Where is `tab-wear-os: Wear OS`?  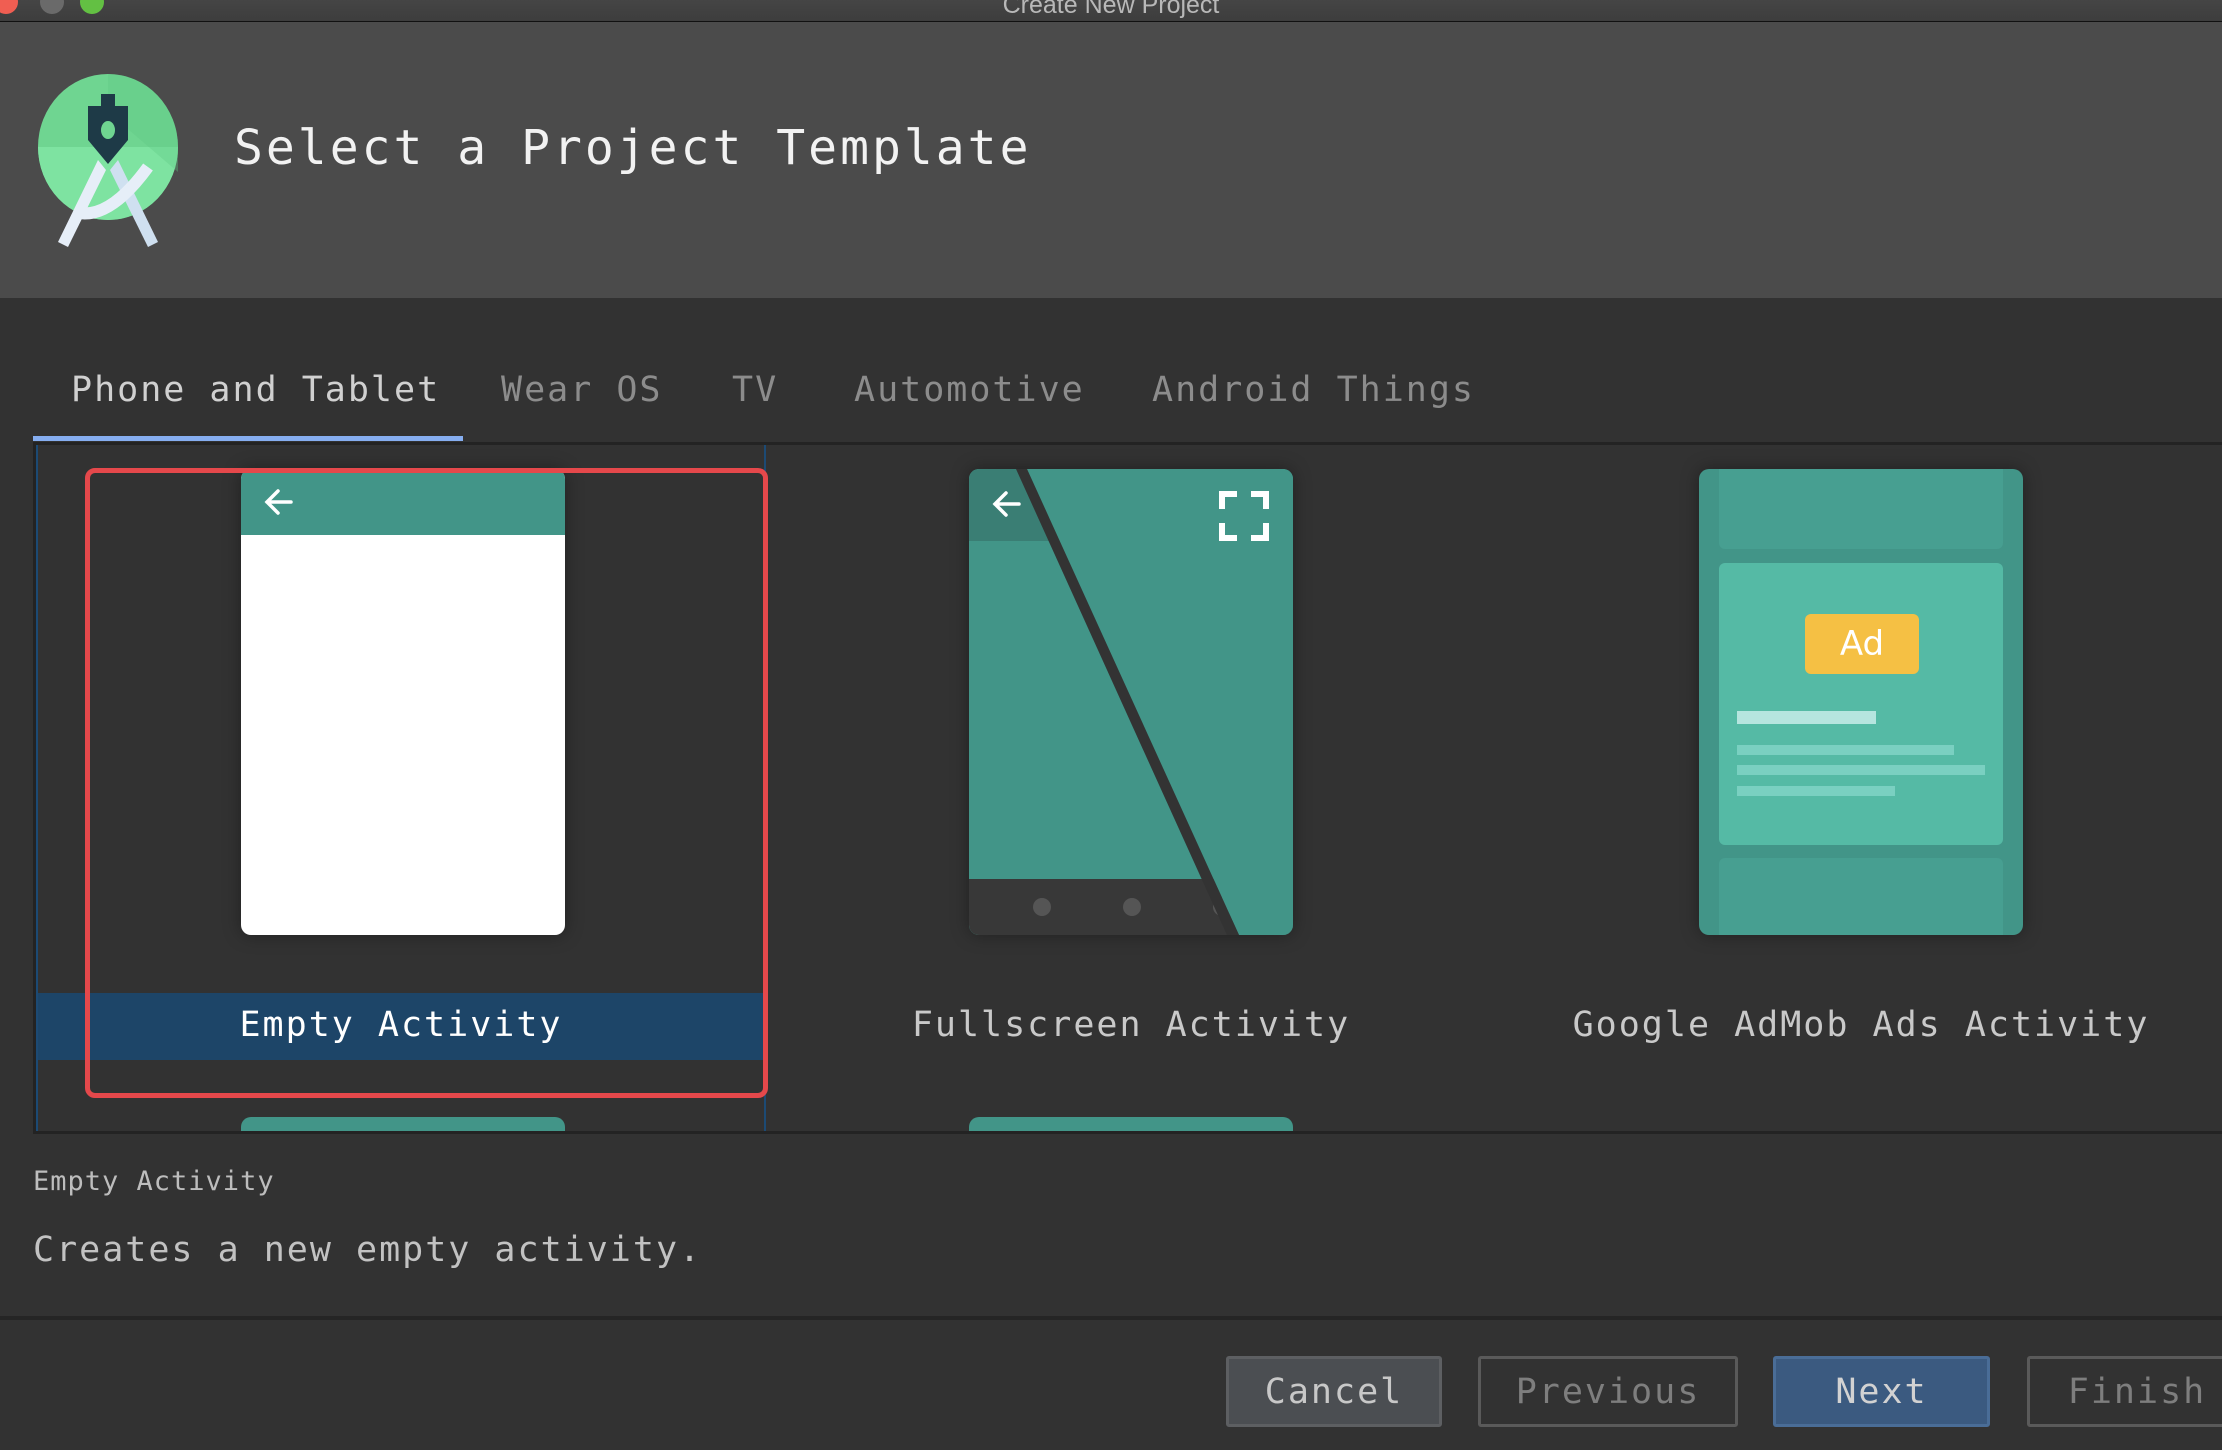
tab-wear-os: Wear OS is located at coordinates (582, 390).